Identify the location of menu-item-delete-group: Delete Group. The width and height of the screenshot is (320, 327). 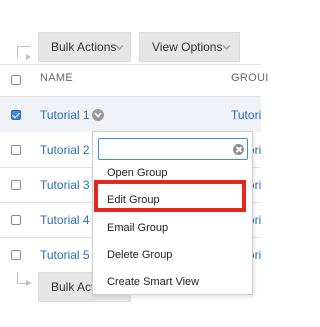
(172, 255).